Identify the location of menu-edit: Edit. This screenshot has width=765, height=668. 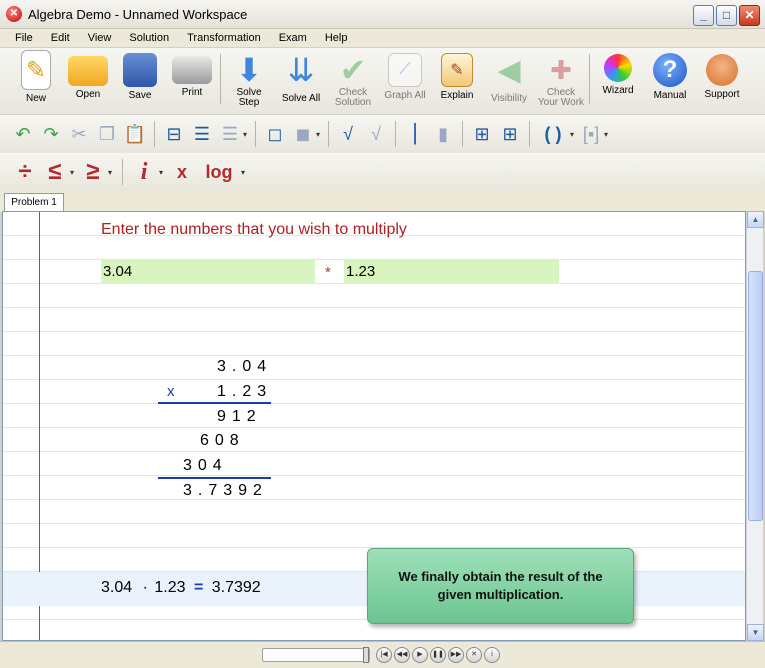
(60, 38).